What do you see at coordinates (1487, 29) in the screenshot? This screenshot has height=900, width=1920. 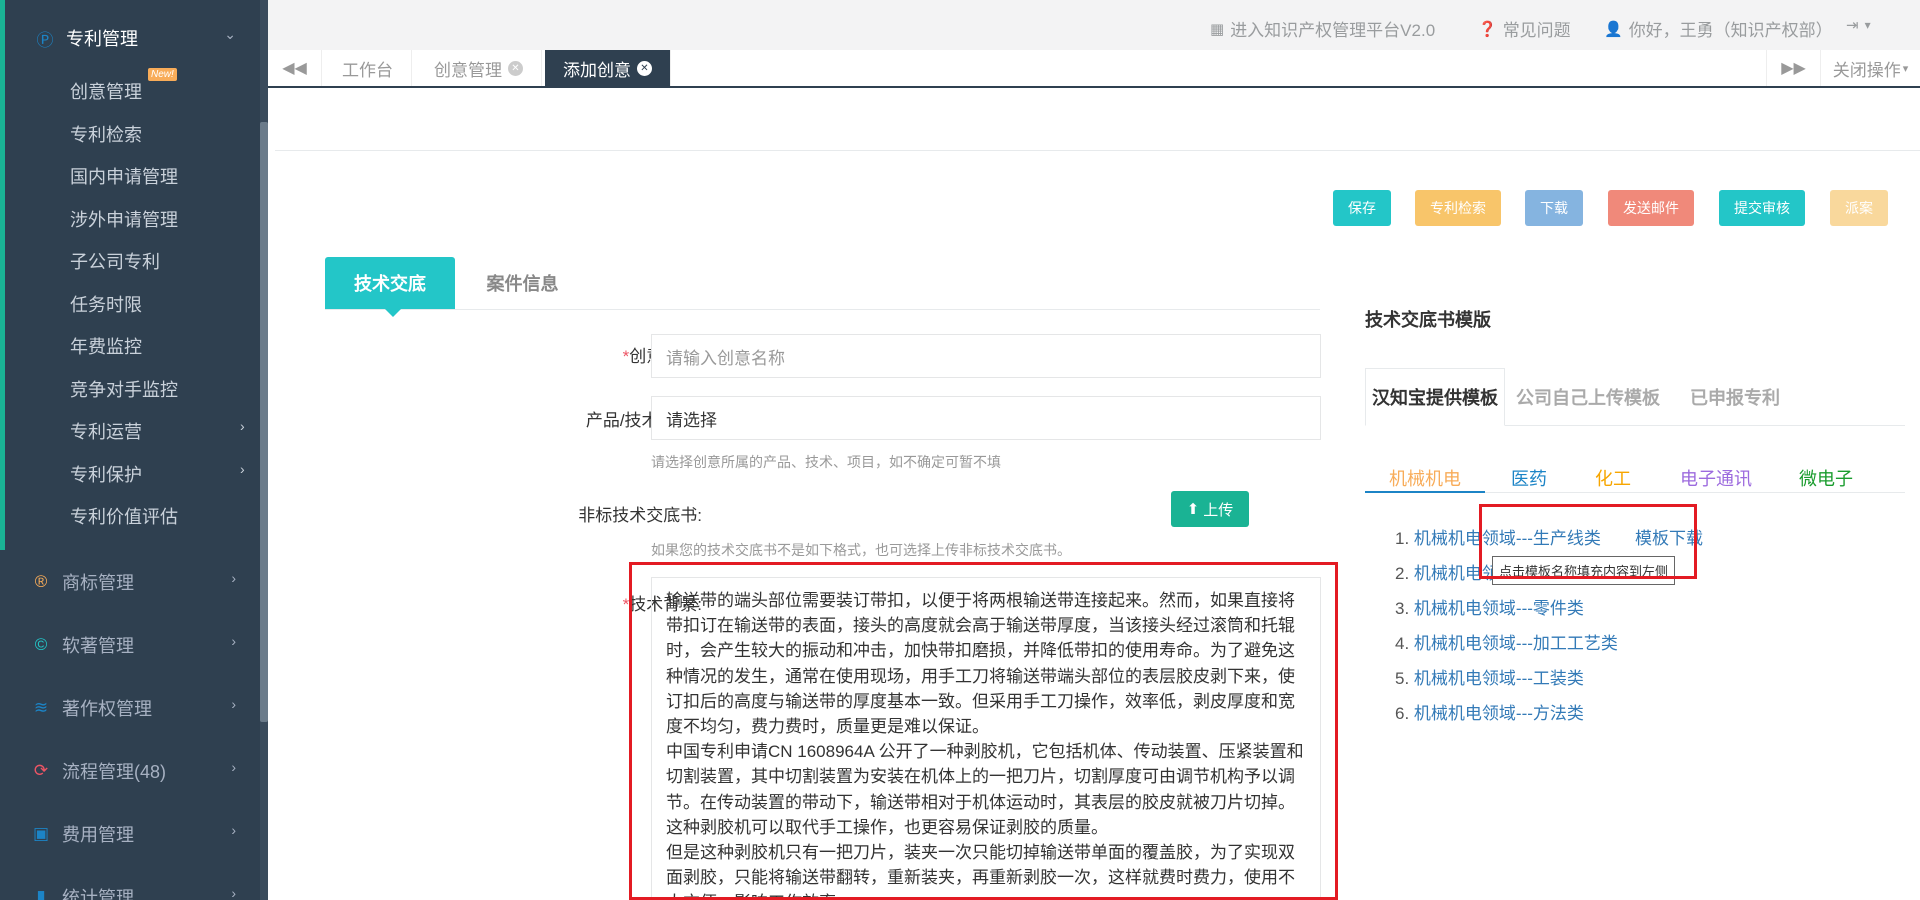 I see `question-circle-icon: ❓` at bounding box center [1487, 29].